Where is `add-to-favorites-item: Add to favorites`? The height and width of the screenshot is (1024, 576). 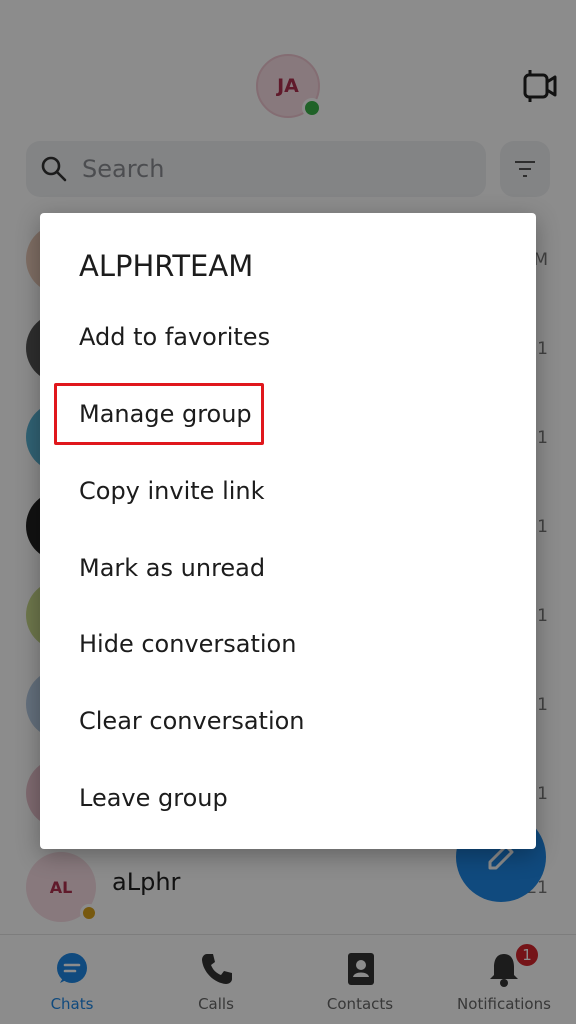
add-to-favorites-item: Add to favorites is located at coordinates (294, 337).